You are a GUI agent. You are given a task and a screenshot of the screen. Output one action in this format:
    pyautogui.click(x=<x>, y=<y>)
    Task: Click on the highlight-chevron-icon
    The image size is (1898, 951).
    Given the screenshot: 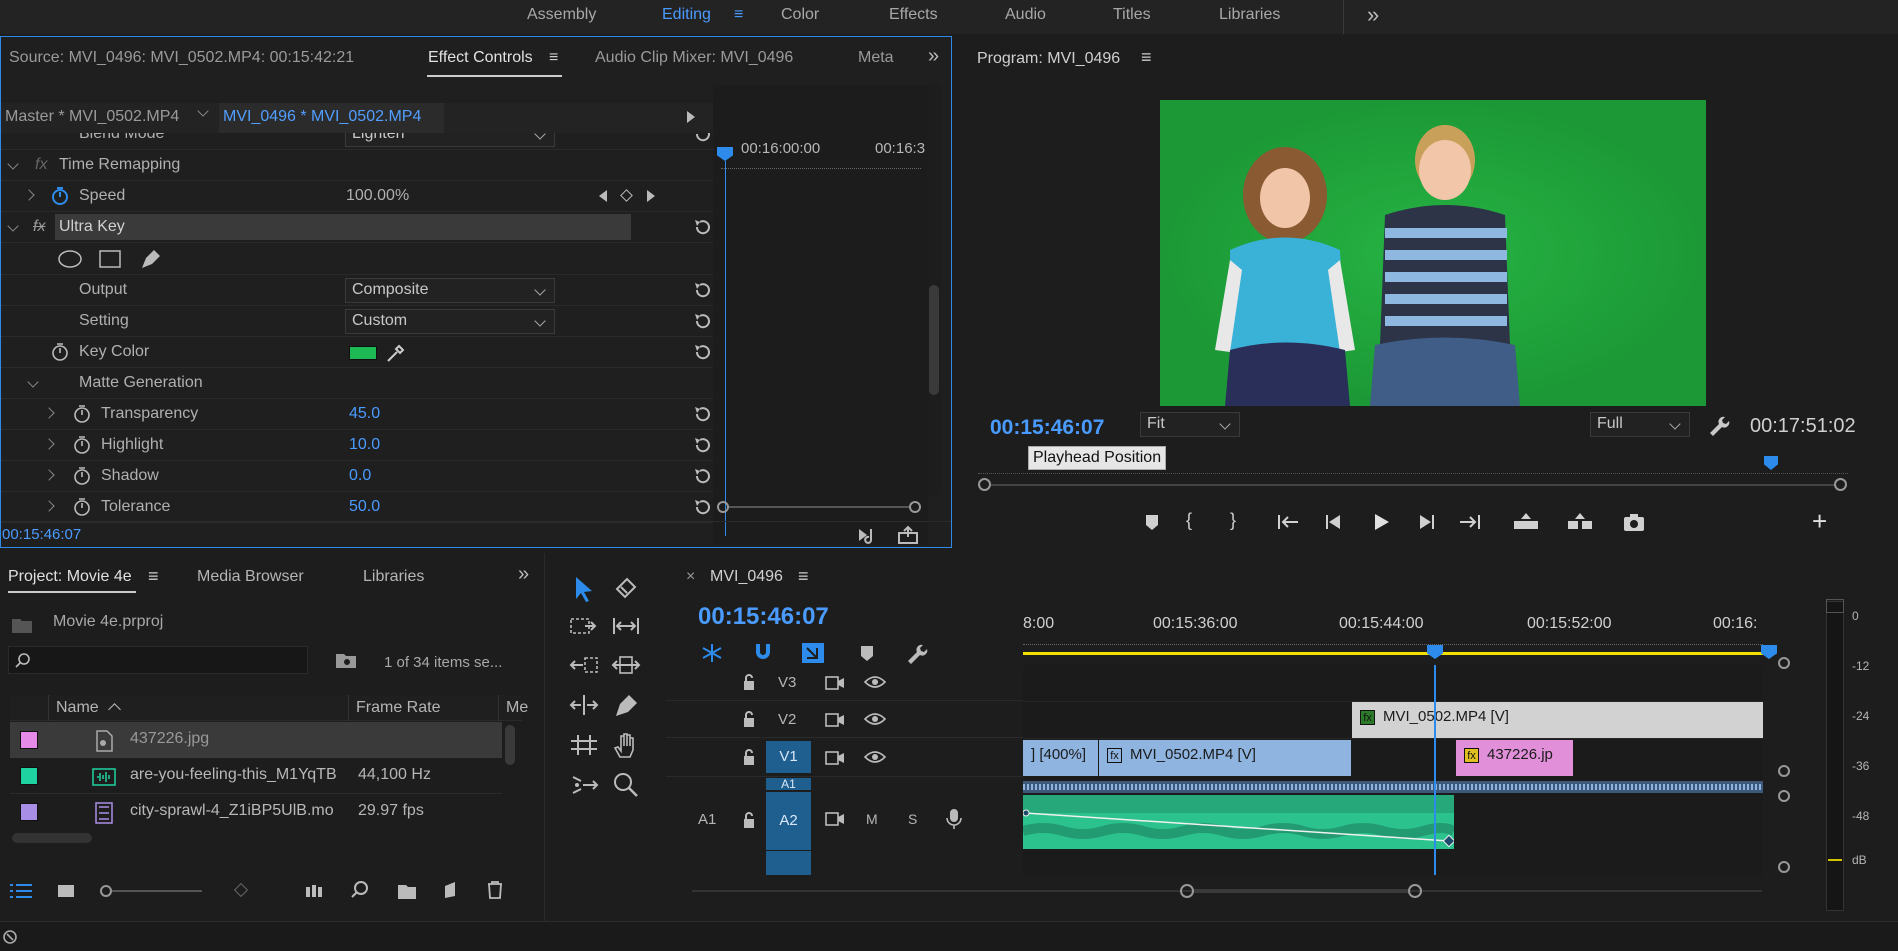 What is the action you would take?
    pyautogui.click(x=49, y=444)
    